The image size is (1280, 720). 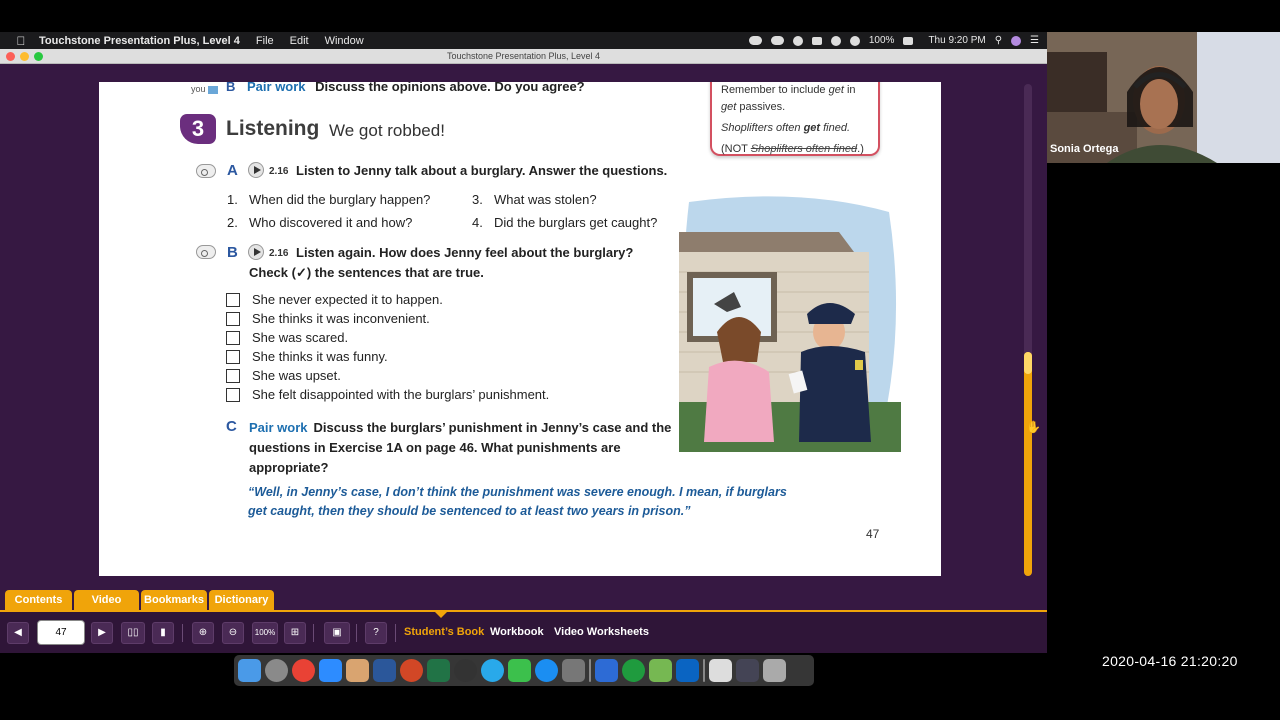 What do you see at coordinates (241, 600) in the screenshot?
I see `tab-dictionary: Dictionary` at bounding box center [241, 600].